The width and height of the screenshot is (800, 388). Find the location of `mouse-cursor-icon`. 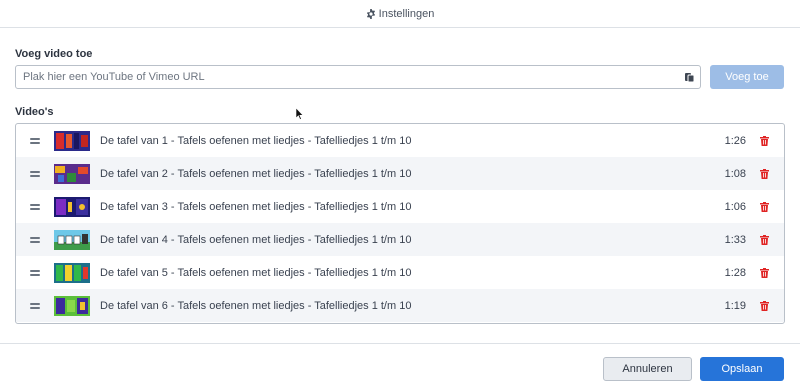

mouse-cursor-icon is located at coordinates (300, 114).